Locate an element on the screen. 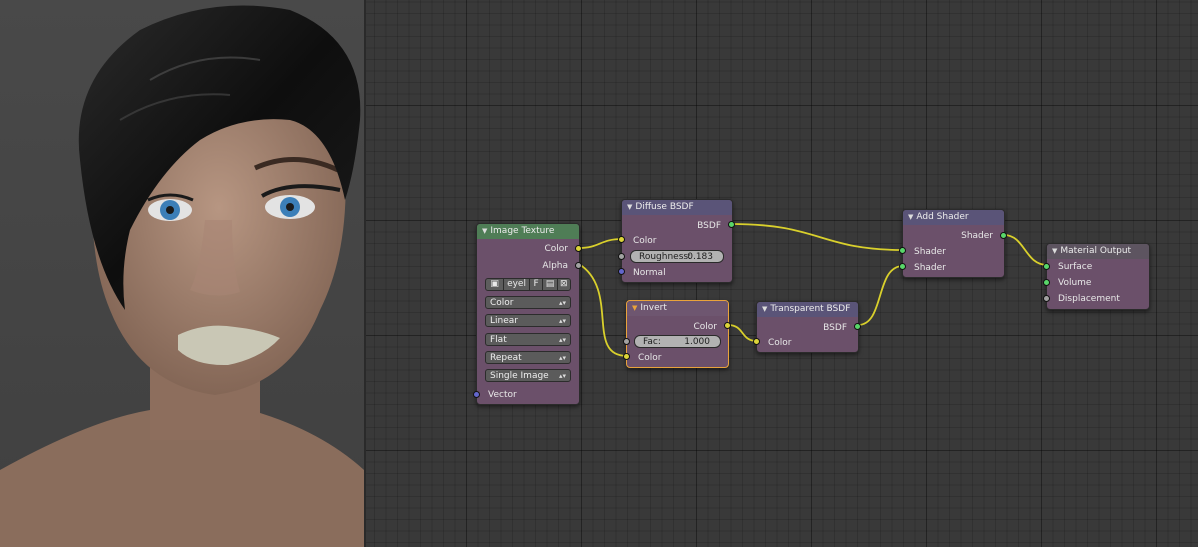  folder-icon: ▤ is located at coordinates (550, 284).